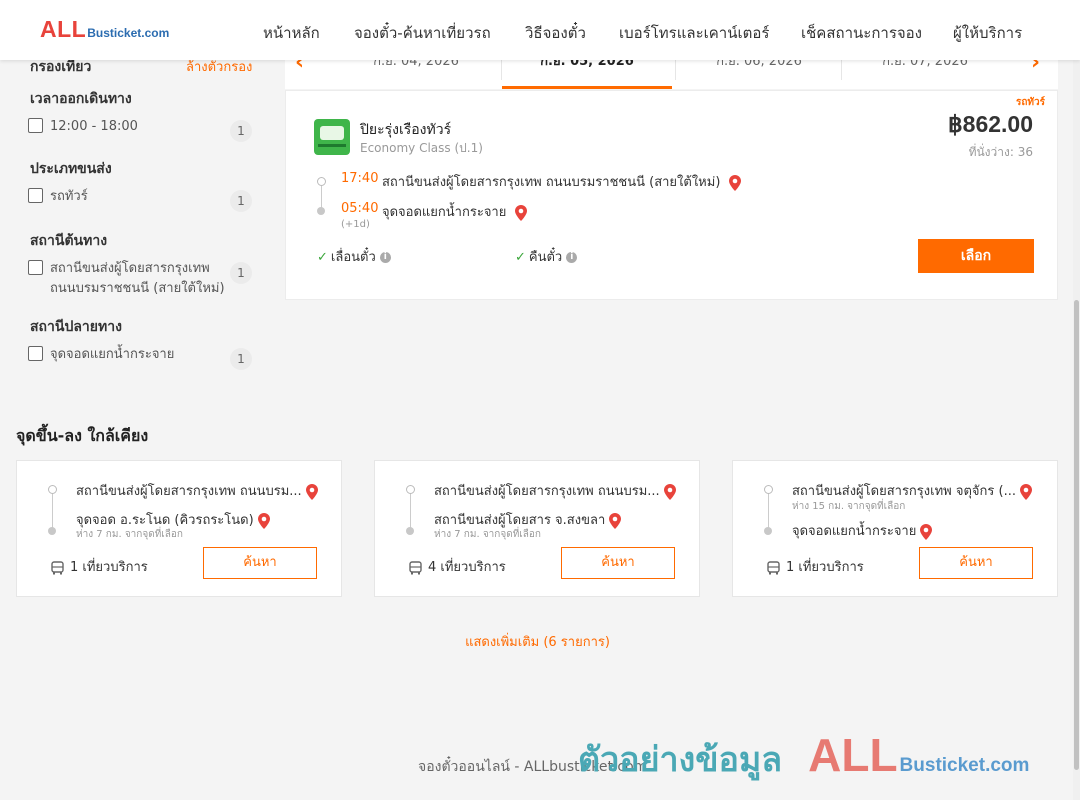 This screenshot has width=1080, height=800. What do you see at coordinates (1076, 535) in the screenshot?
I see `scrollbar-thumb` at bounding box center [1076, 535].